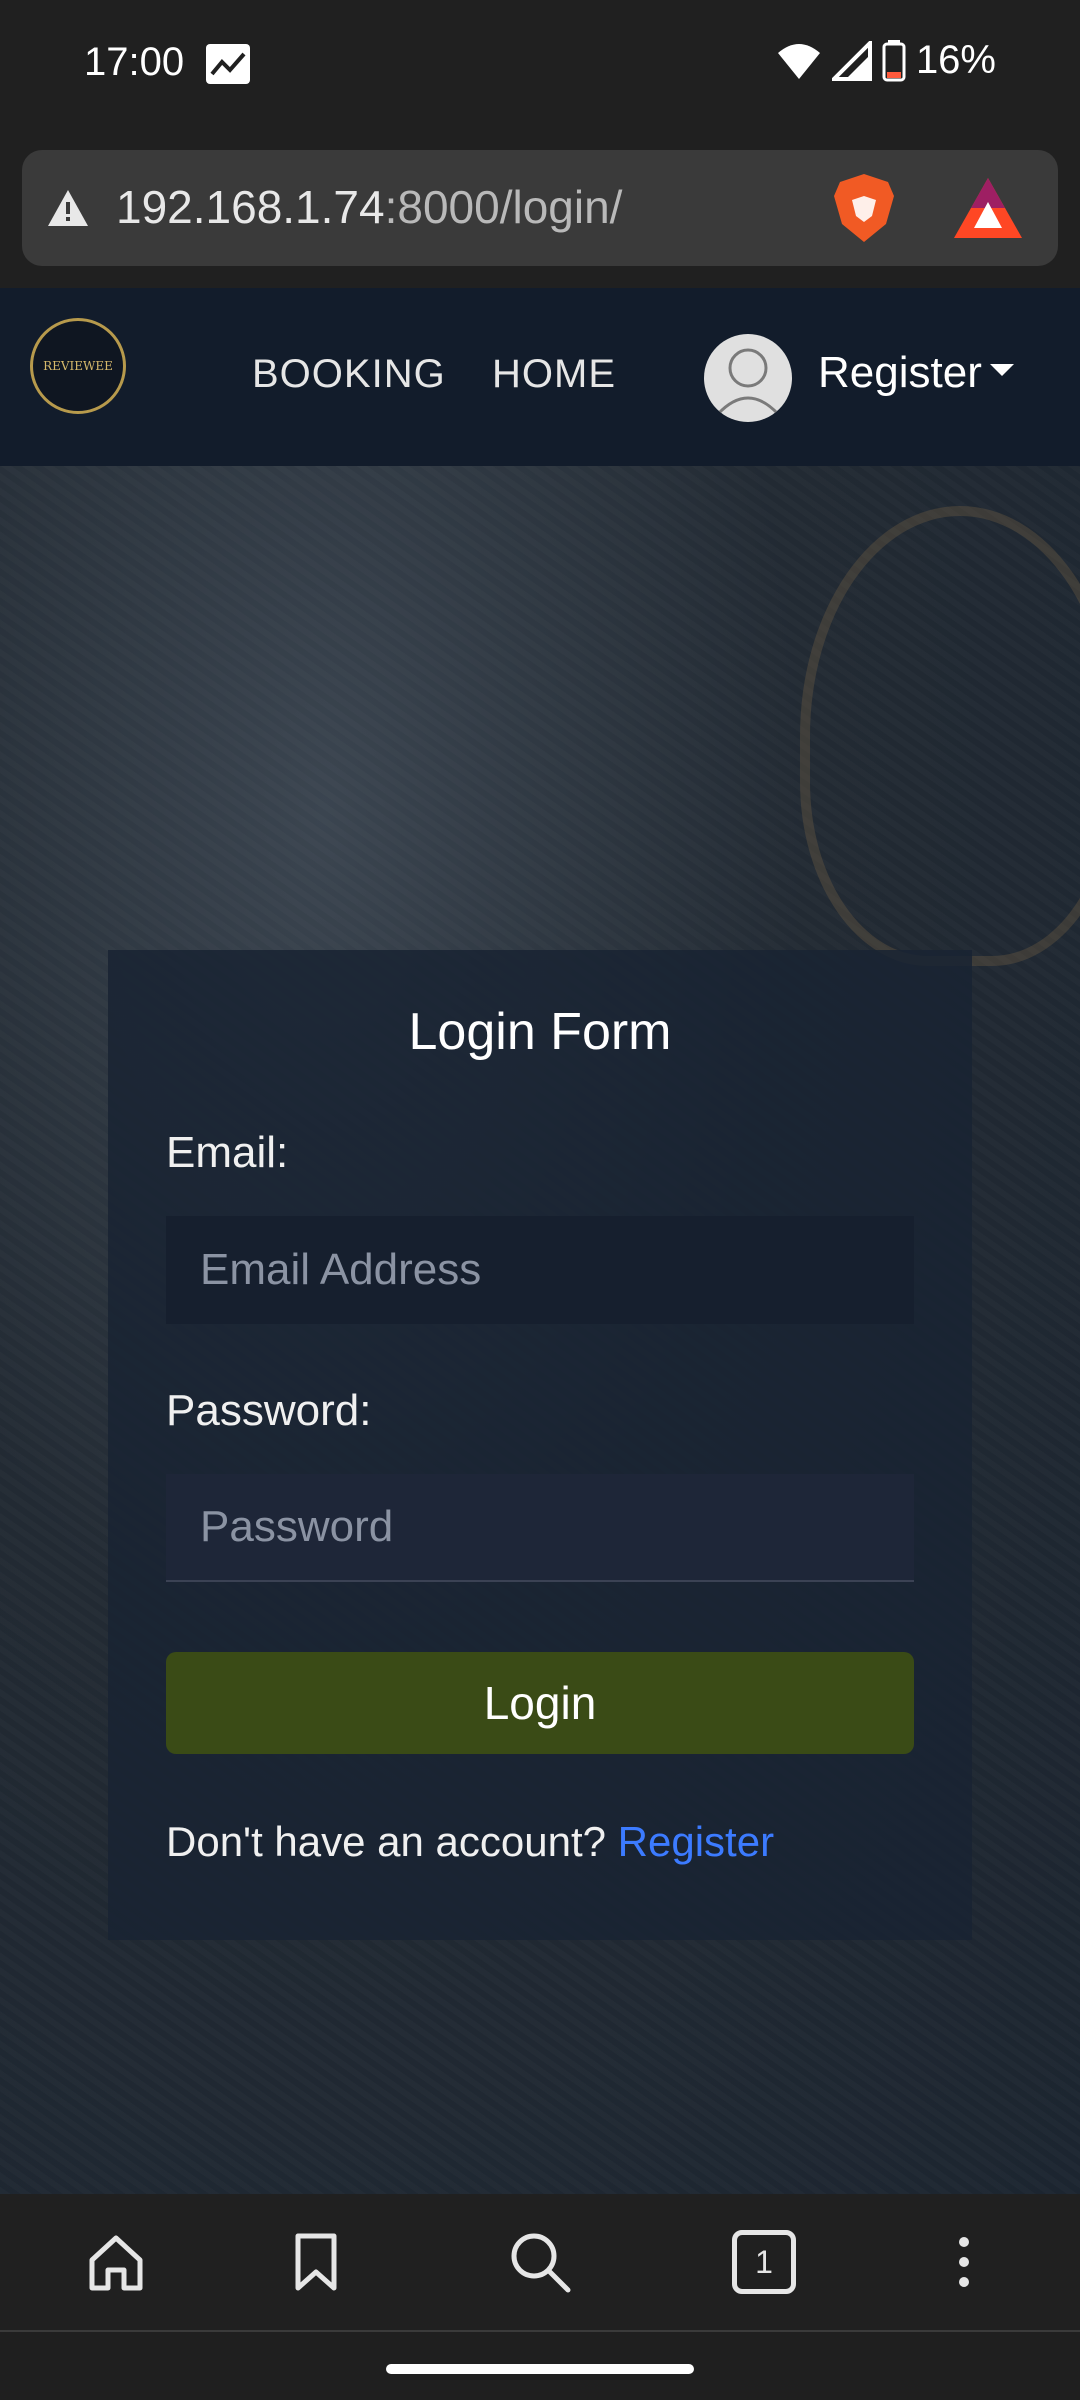  Describe the element at coordinates (540, 65) in the screenshot. I see `status-bar: 17:00 16%` at that location.